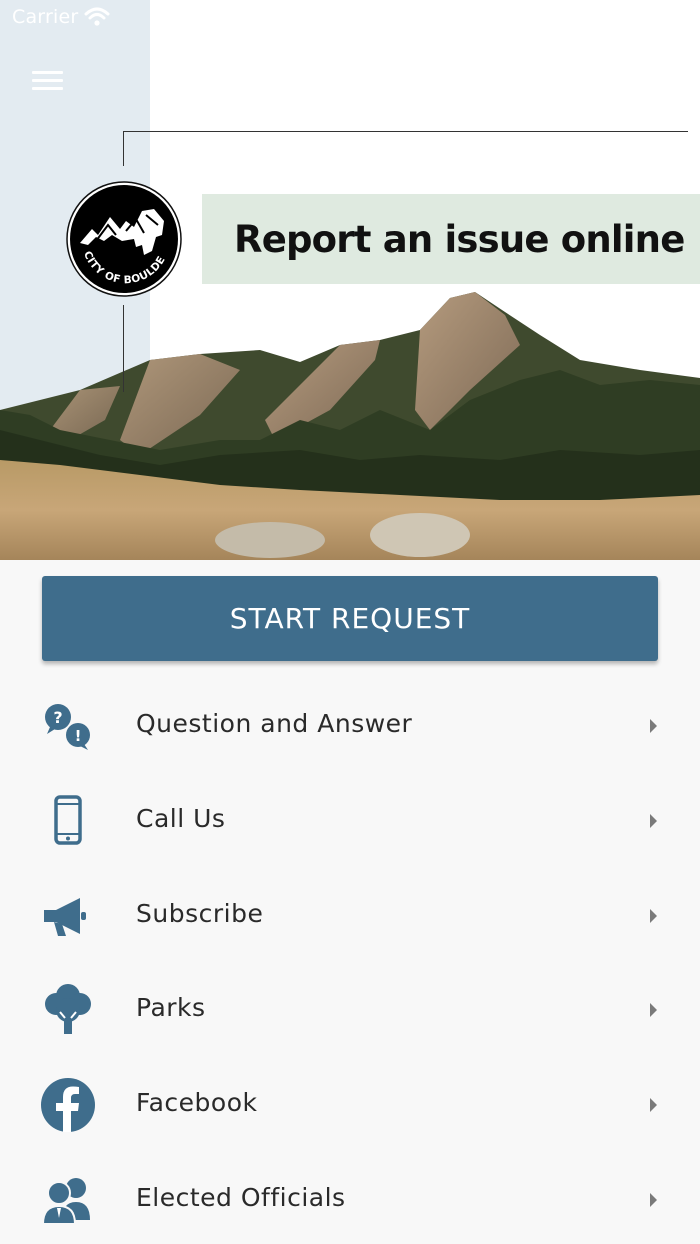 Image resolution: width=700 pixels, height=1244 pixels. I want to click on menu-item-label: Facebook, so click(197, 1103).